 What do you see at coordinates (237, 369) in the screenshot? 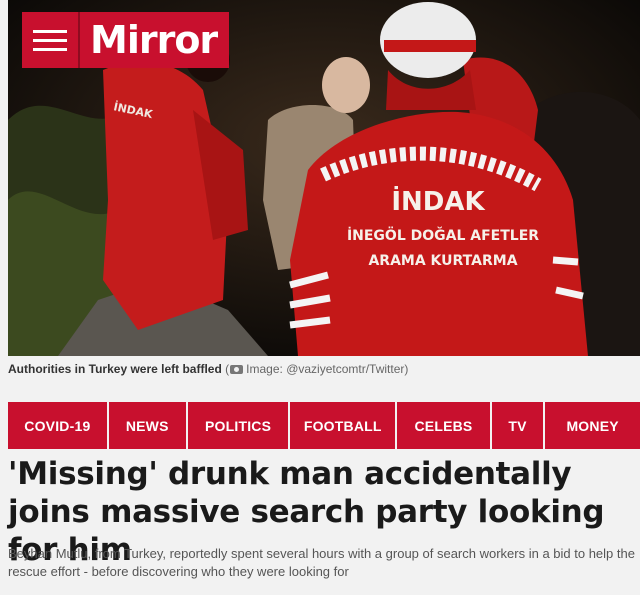
I see `camera-icon` at bounding box center [237, 369].